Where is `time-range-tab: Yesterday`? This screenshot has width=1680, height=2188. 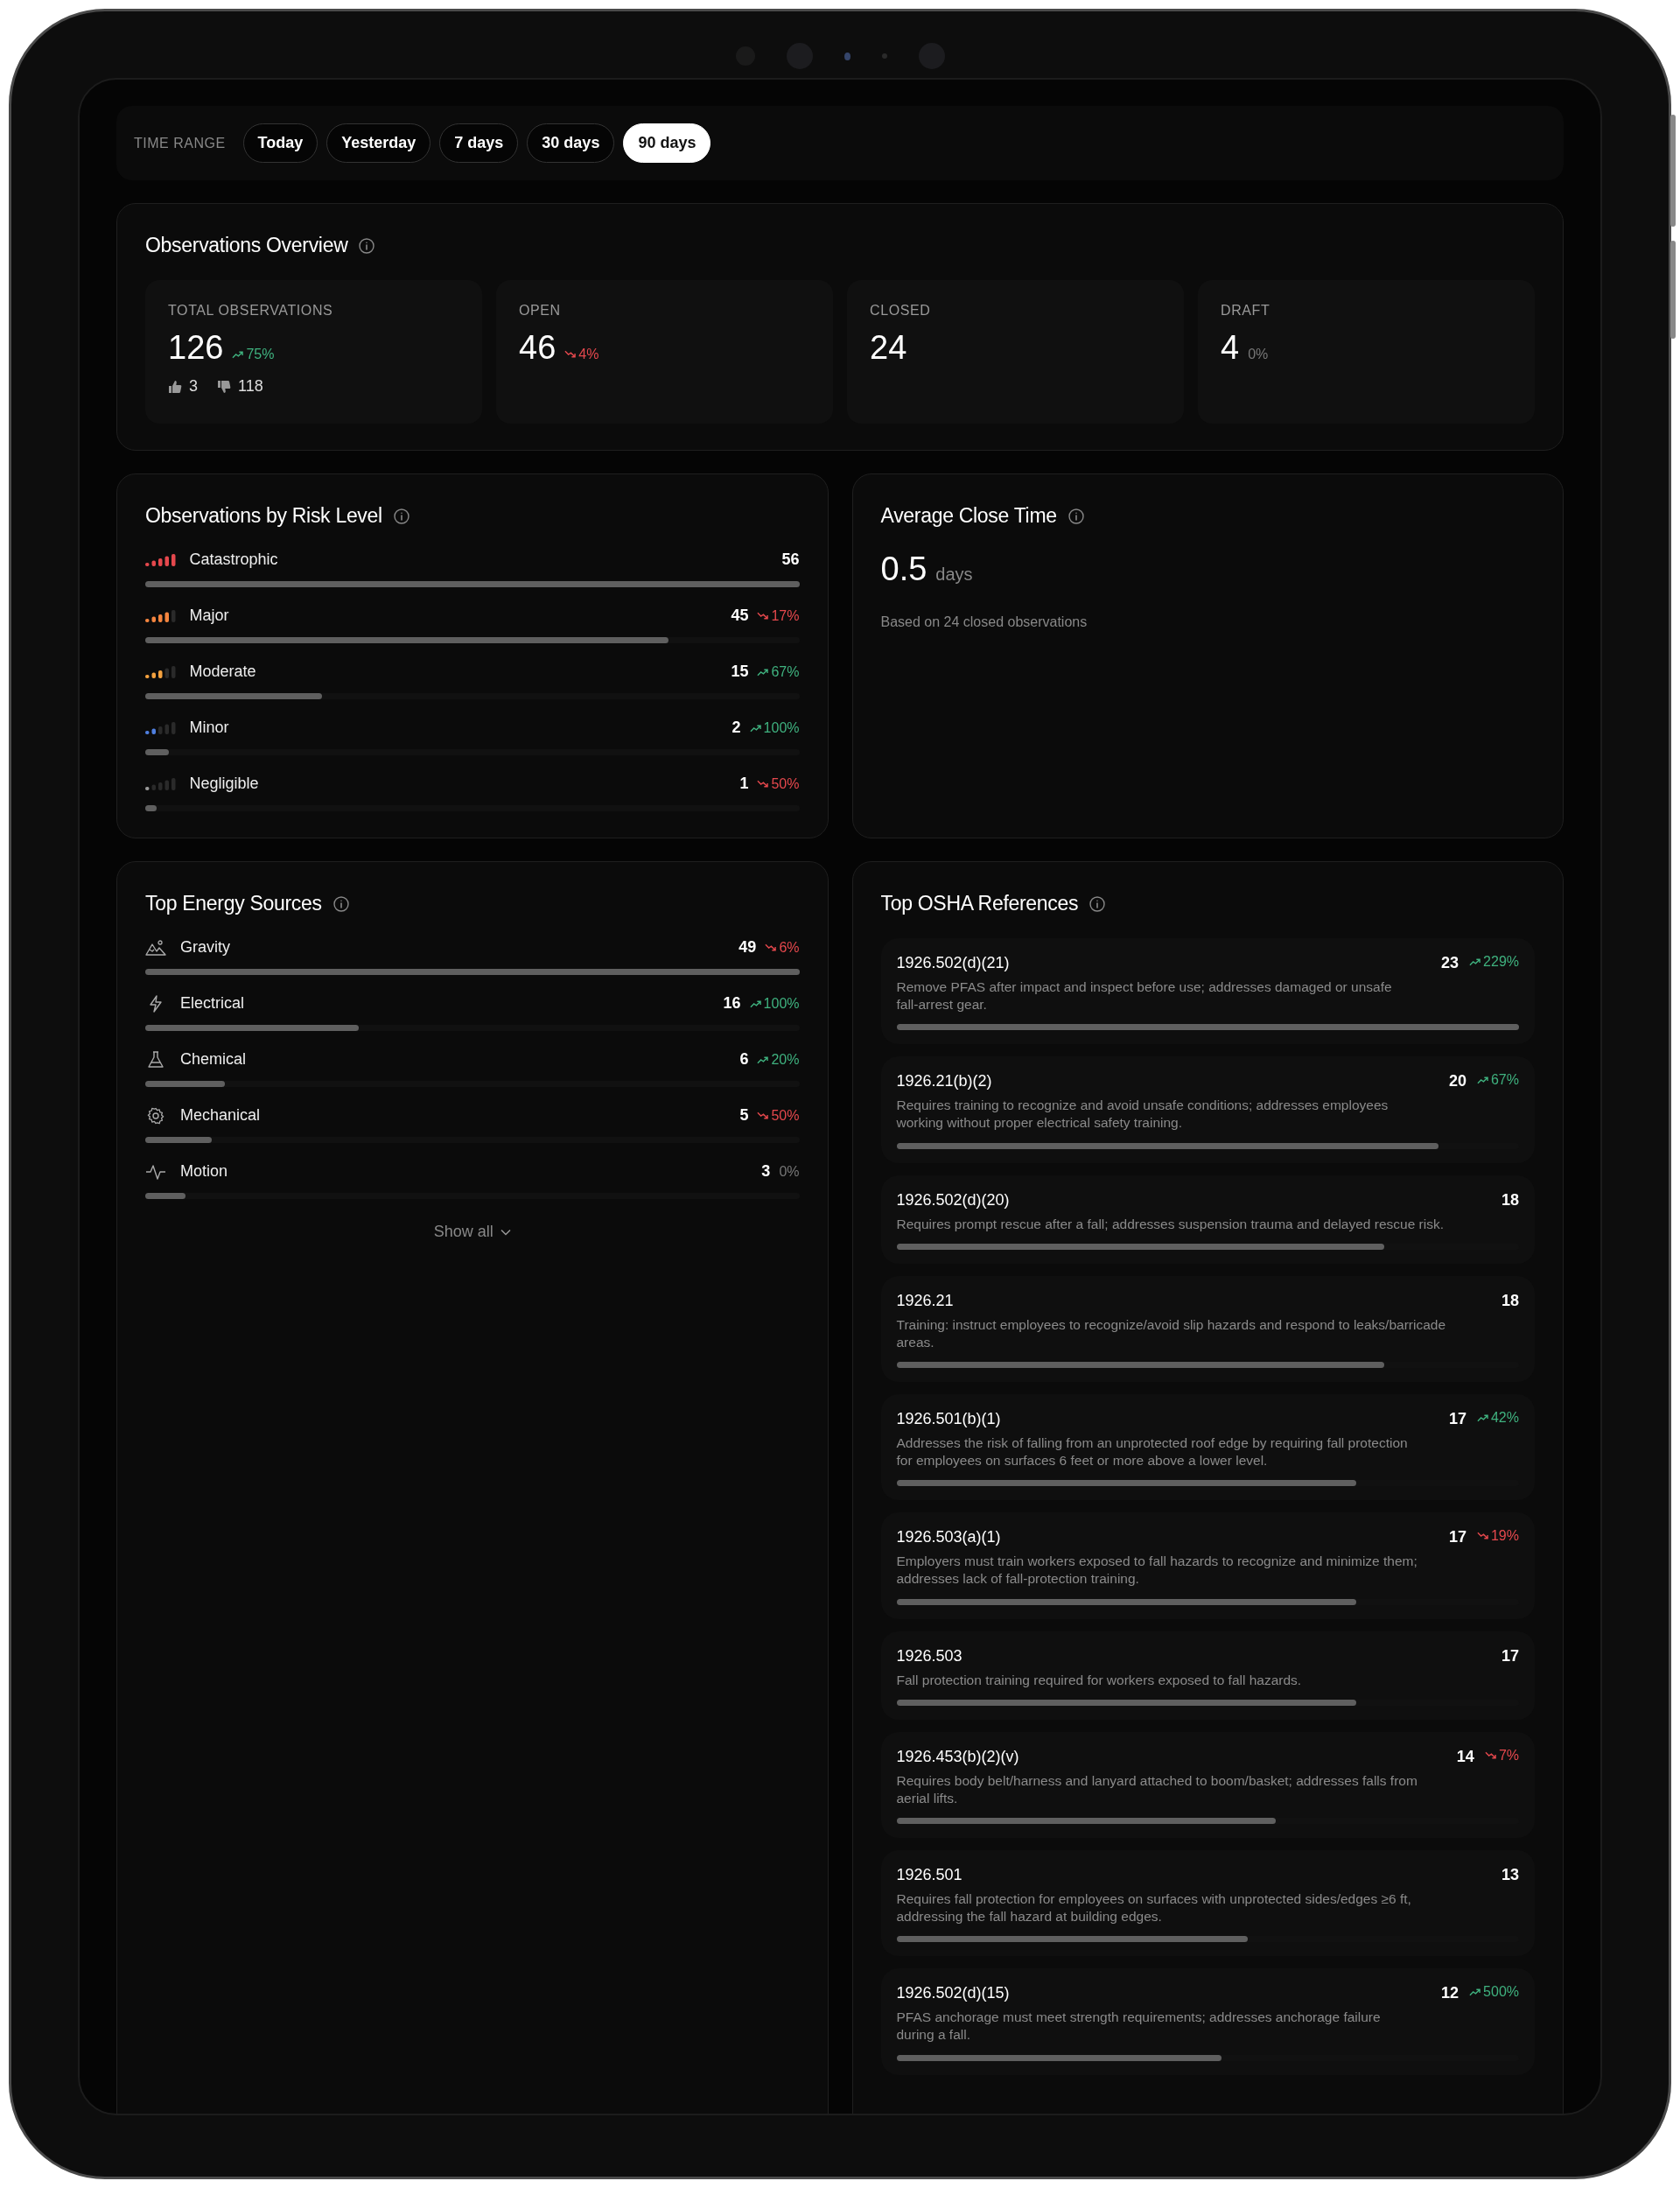
time-range-tab: Yesterday is located at coordinates (378, 143).